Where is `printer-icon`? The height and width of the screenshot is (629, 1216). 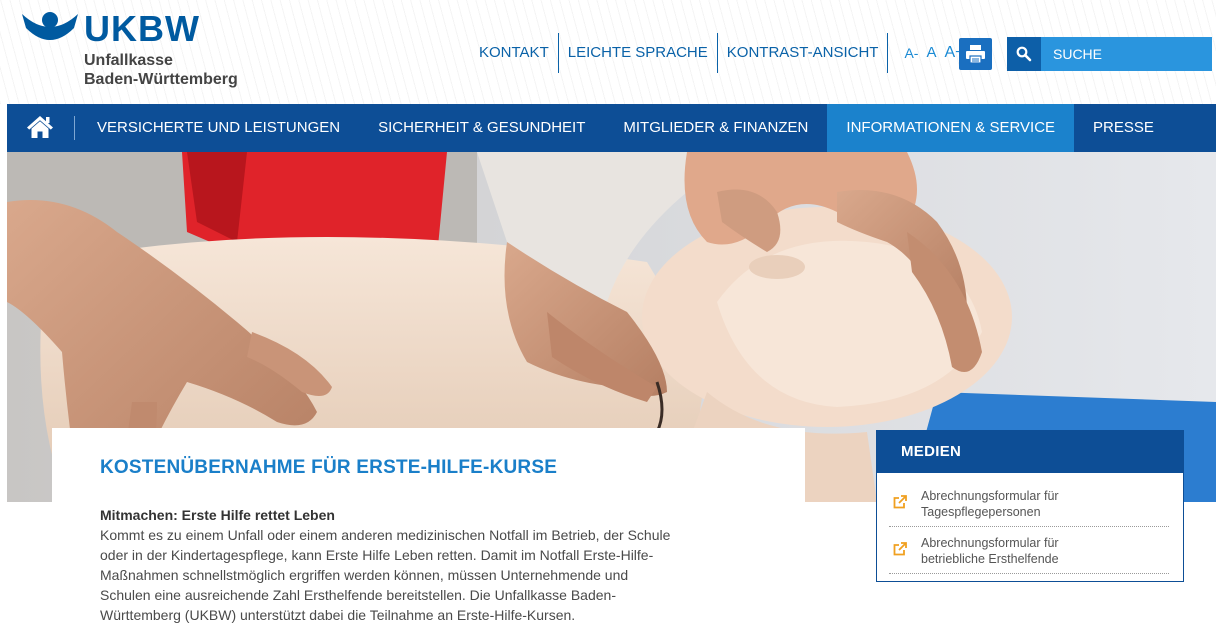 printer-icon is located at coordinates (975, 54).